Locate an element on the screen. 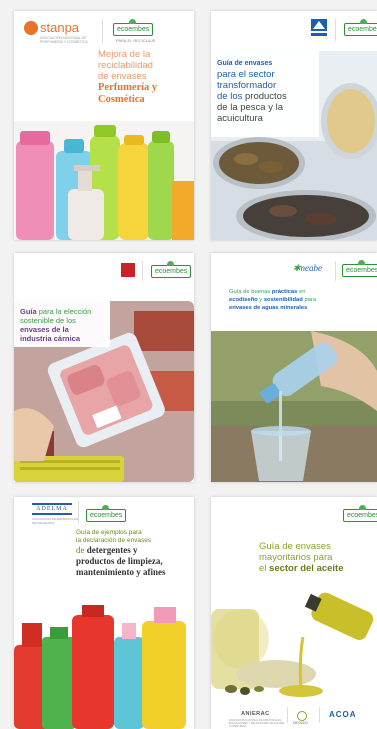 The height and width of the screenshot is (729, 377). adelma-logo: ADELMA is located at coordinates (52, 509).